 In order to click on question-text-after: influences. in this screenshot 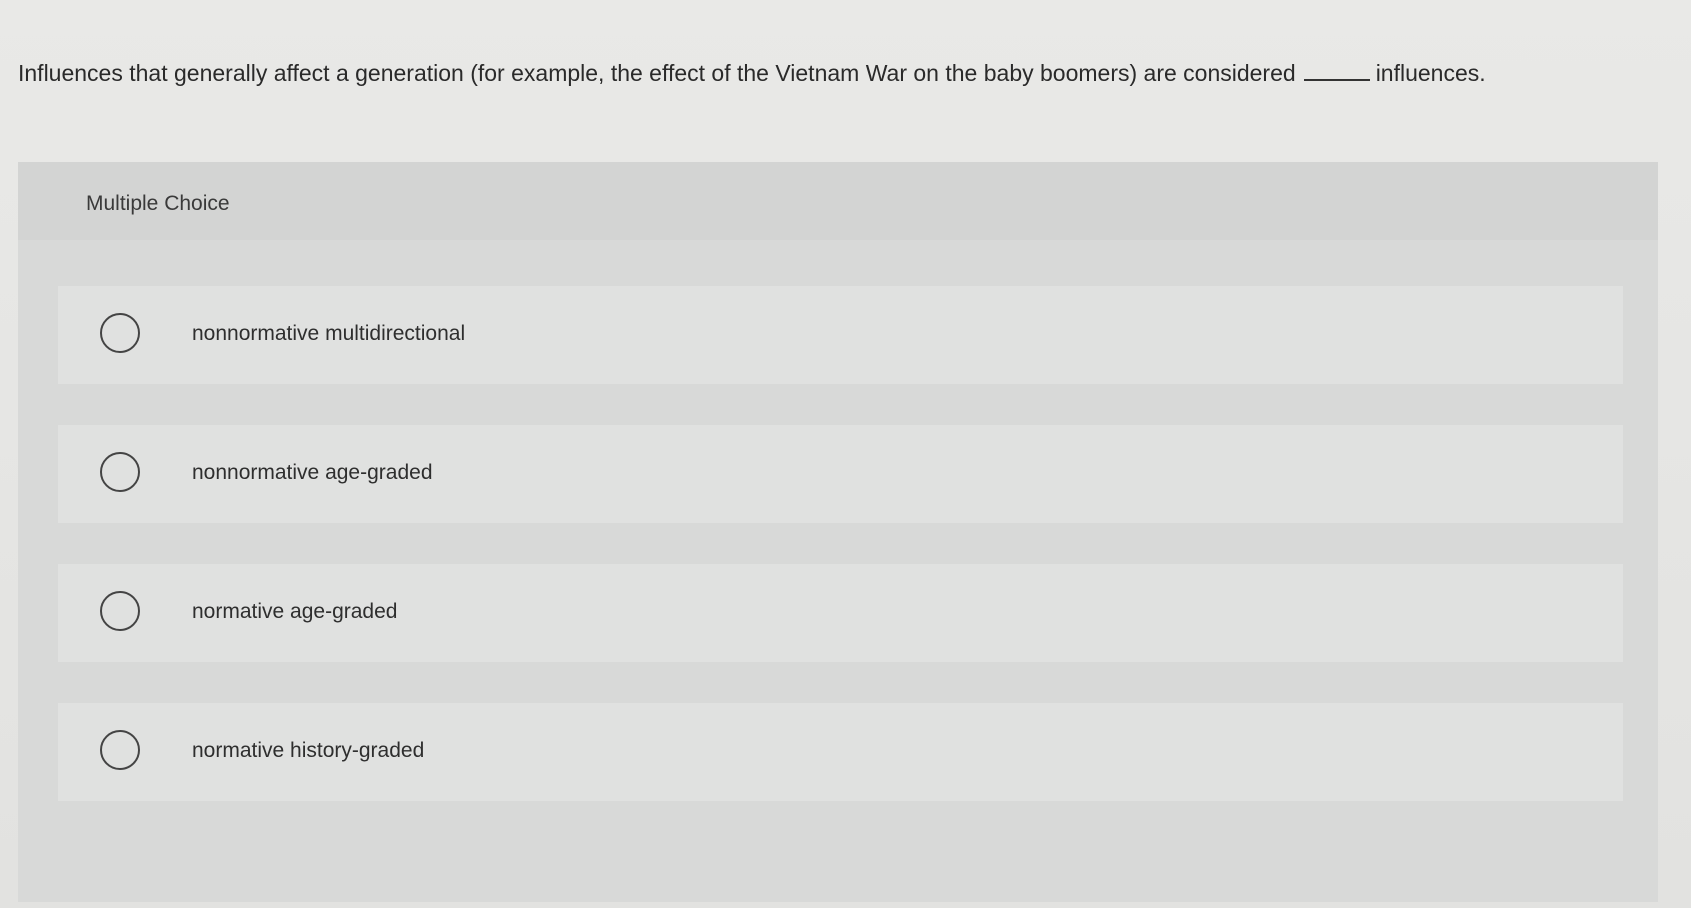, I will do `click(1430, 73)`.